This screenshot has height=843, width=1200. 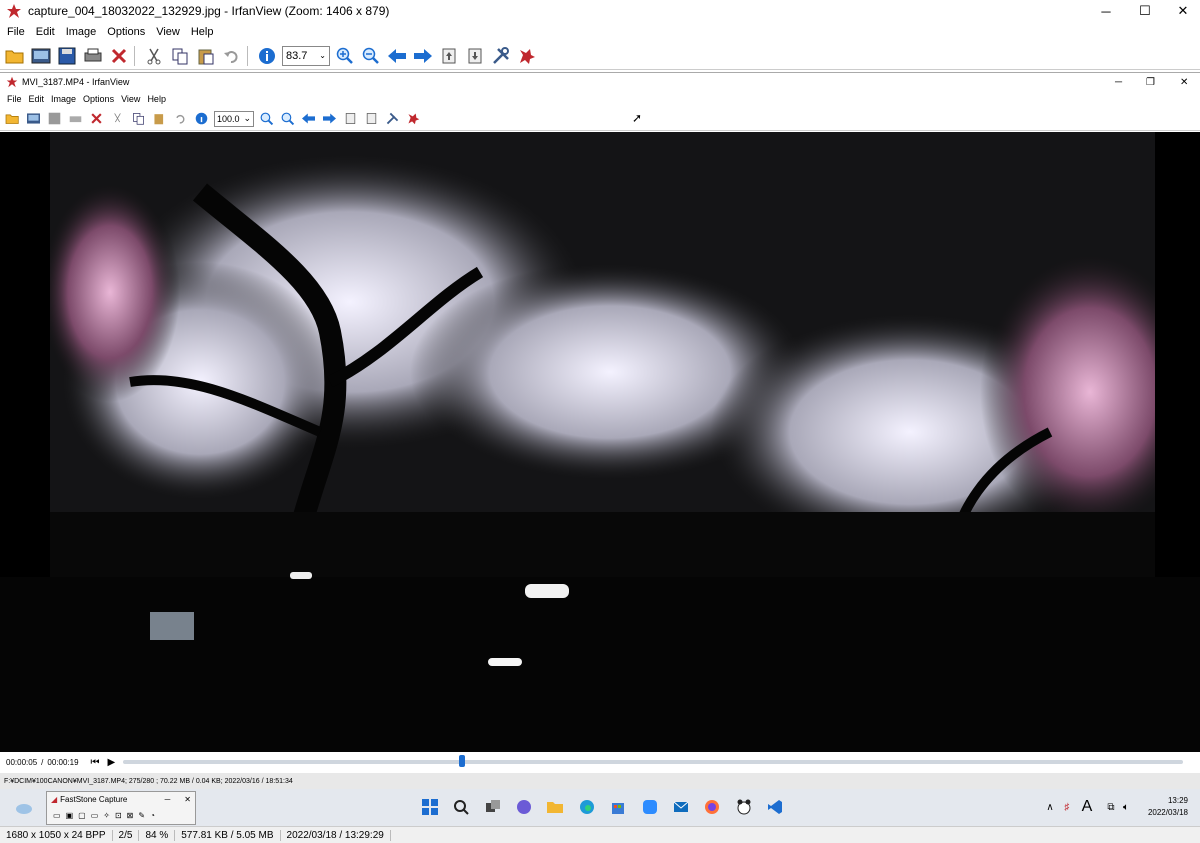 What do you see at coordinates (247, 55) in the screenshot?
I see `toolbar-separator` at bounding box center [247, 55].